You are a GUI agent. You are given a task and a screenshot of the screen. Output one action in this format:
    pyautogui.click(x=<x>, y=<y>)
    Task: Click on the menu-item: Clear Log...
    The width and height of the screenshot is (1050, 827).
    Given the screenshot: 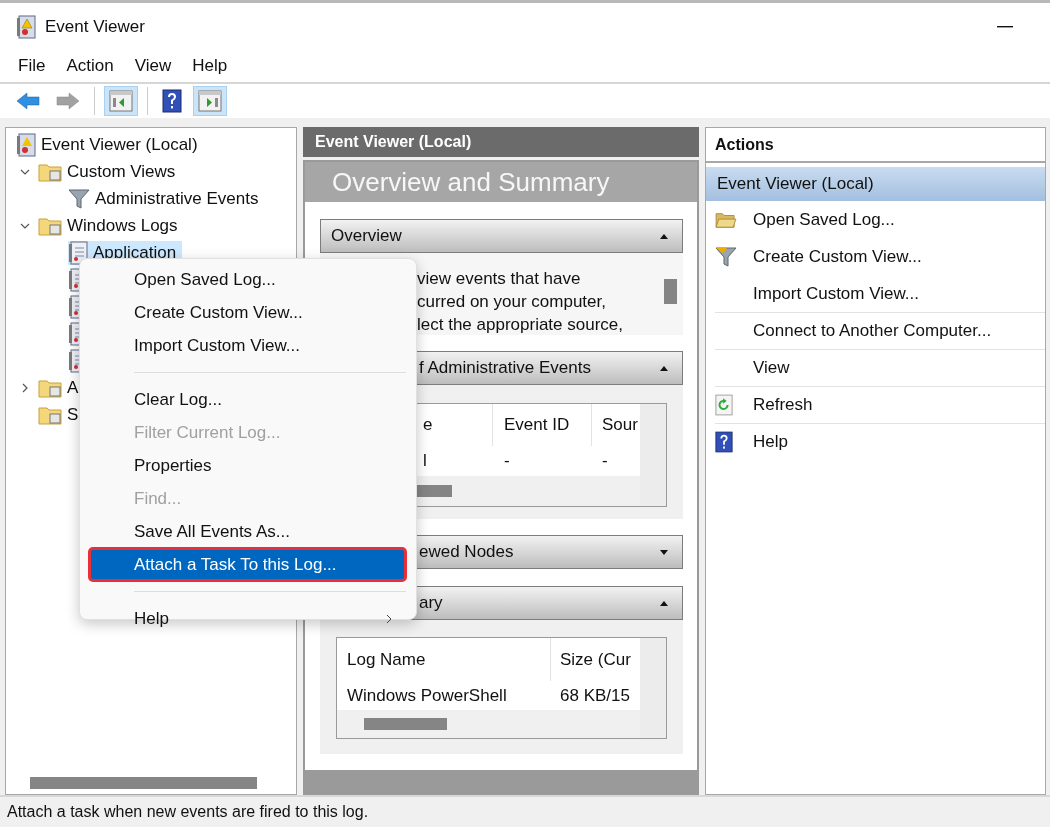 What is the action you would take?
    pyautogui.click(x=247, y=399)
    